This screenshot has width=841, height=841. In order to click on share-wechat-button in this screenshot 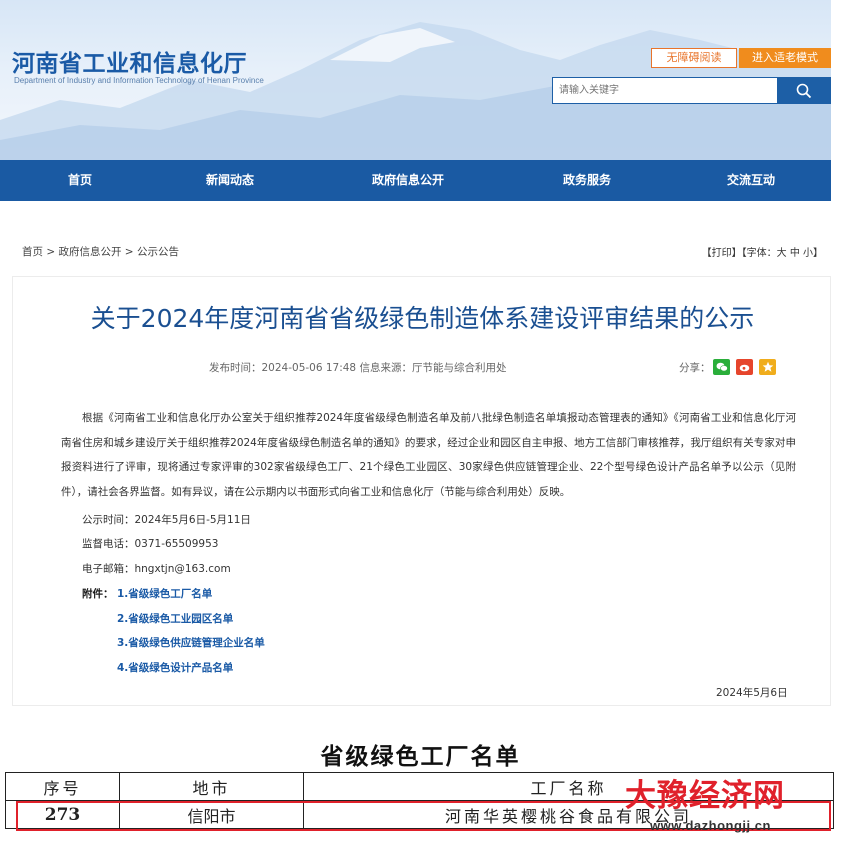, I will do `click(721, 367)`.